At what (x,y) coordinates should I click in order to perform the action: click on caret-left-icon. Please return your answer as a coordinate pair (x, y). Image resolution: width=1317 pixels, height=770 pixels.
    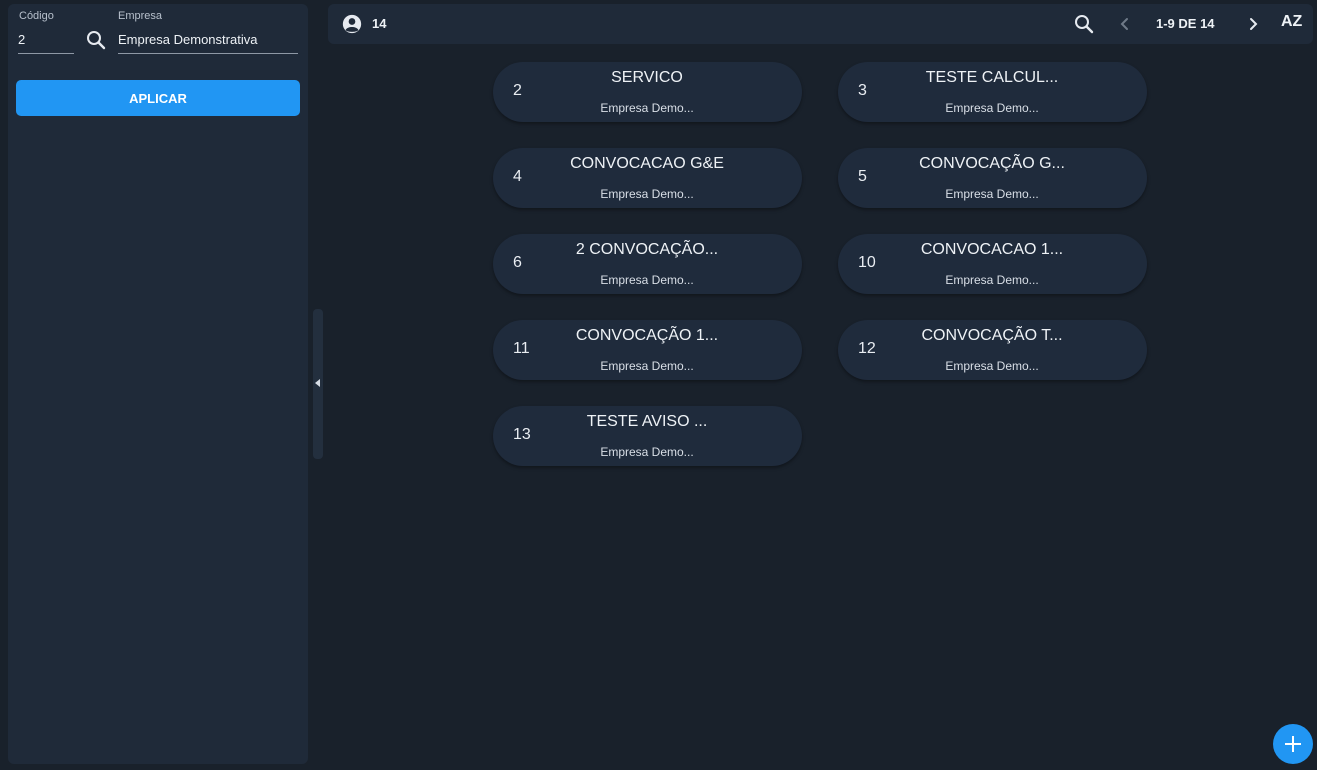
    Looking at the image, I should click on (317, 383).